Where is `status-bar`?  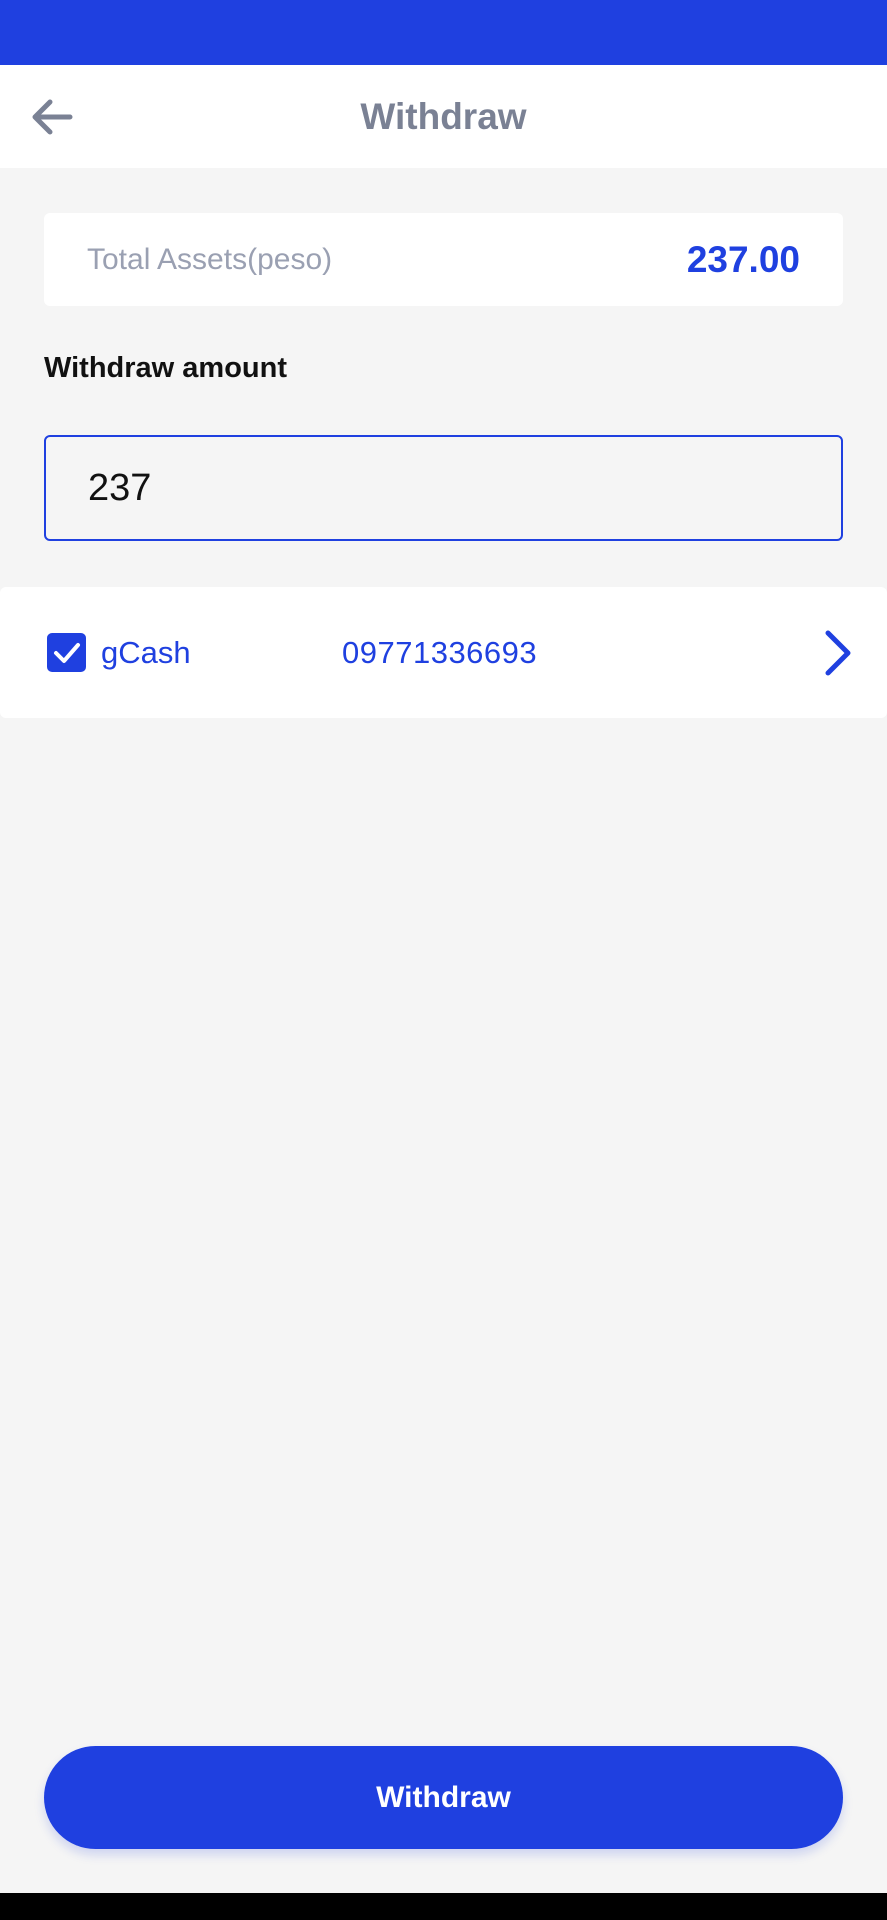 status-bar is located at coordinates (443, 32).